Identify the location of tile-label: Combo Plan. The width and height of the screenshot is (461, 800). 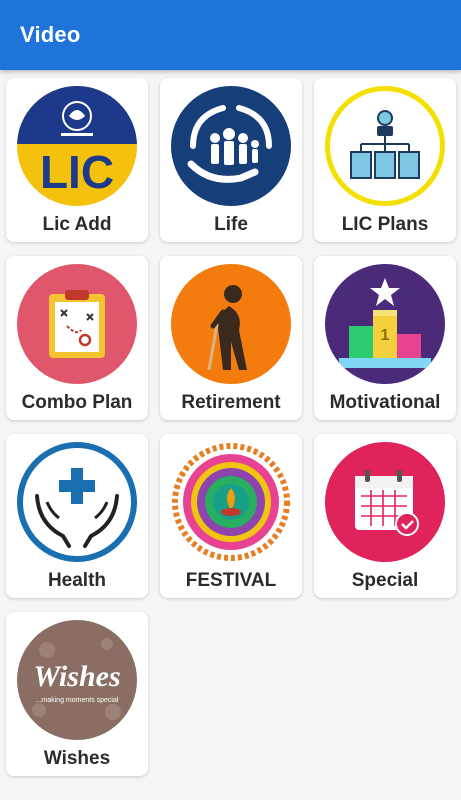
(77, 402).